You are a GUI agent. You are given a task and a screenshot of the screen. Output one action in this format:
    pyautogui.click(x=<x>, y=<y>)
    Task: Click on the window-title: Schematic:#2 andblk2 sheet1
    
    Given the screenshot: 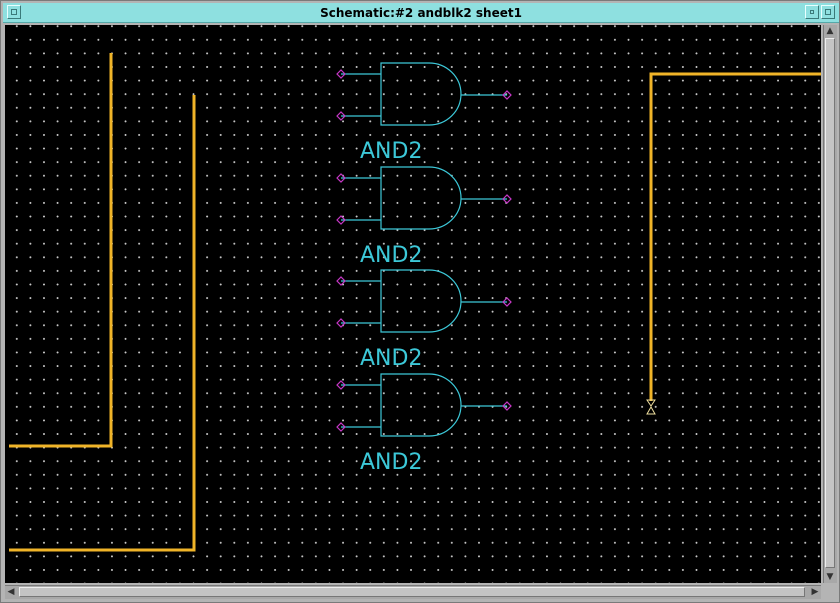 What is the action you would take?
    pyautogui.click(x=421, y=13)
    